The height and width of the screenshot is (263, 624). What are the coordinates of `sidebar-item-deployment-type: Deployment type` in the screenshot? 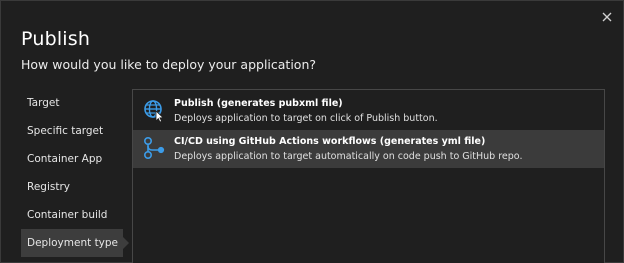 It's located at (75, 243).